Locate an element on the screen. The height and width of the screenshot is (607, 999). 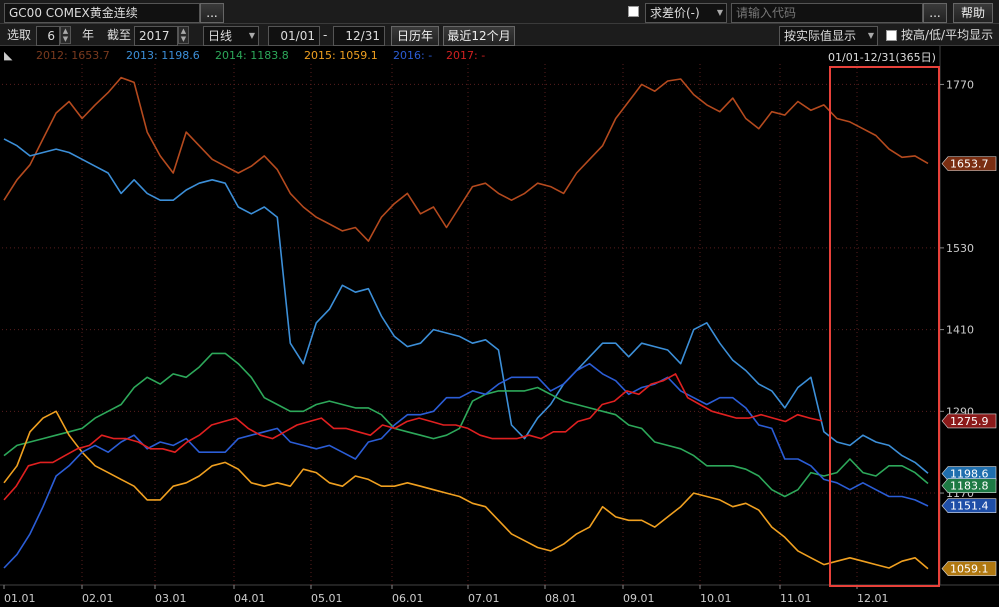
period-dropdown: 日线 ▼ is located at coordinates (231, 36).